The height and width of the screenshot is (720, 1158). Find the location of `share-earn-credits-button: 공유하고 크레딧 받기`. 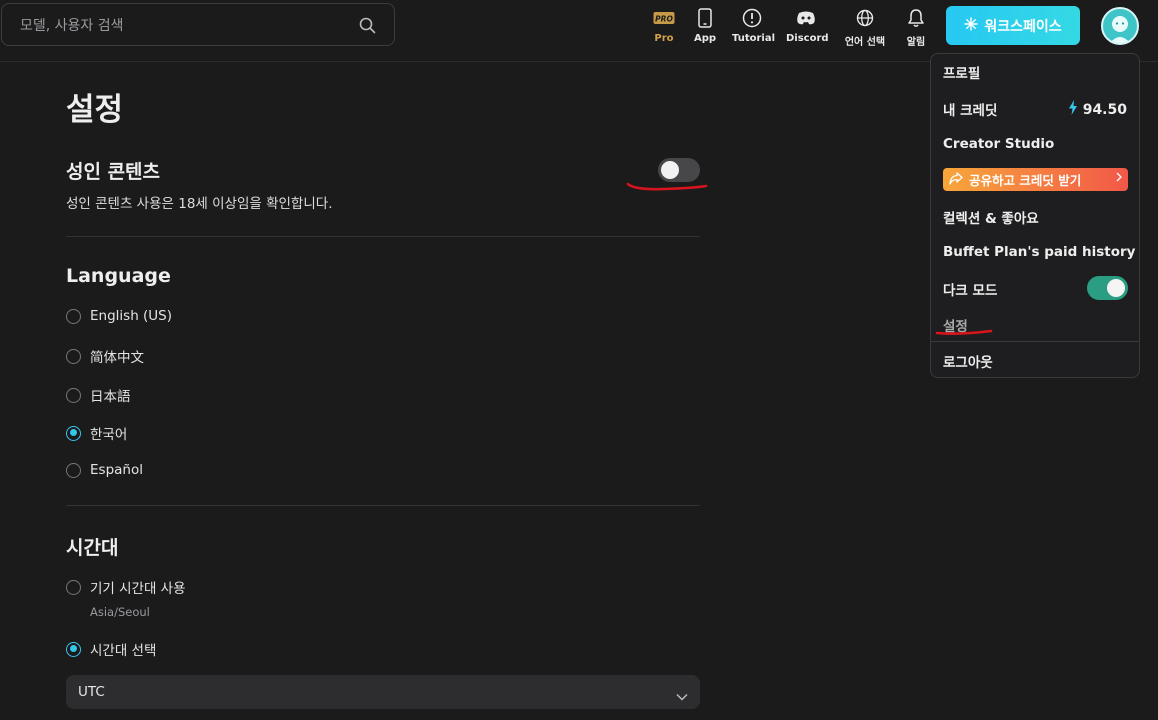

share-earn-credits-button: 공유하고 크레딧 받기 is located at coordinates (1035, 179).